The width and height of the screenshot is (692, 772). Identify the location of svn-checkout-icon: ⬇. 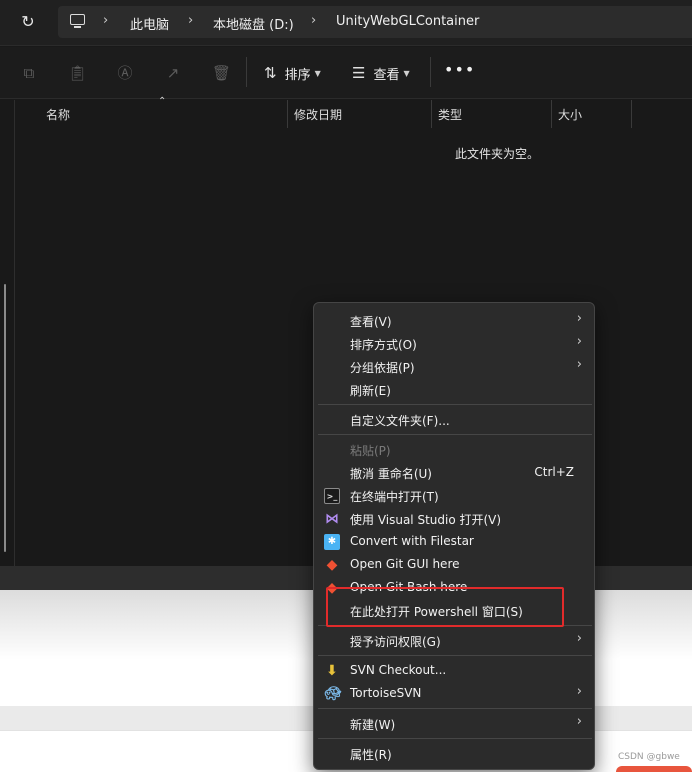
(332, 671).